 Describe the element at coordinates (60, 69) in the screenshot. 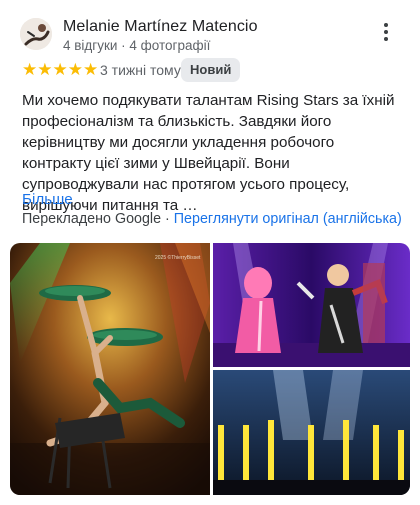

I see `star-rating: ★★★★★` at that location.